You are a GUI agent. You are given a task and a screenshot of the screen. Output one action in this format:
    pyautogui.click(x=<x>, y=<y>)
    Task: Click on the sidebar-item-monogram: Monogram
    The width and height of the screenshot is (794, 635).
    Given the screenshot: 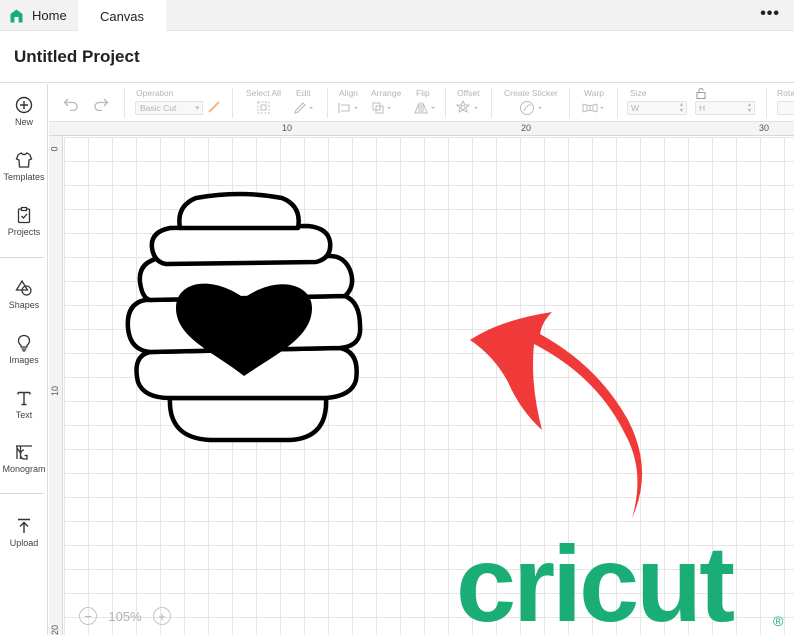 What is the action you would take?
    pyautogui.click(x=24, y=458)
    